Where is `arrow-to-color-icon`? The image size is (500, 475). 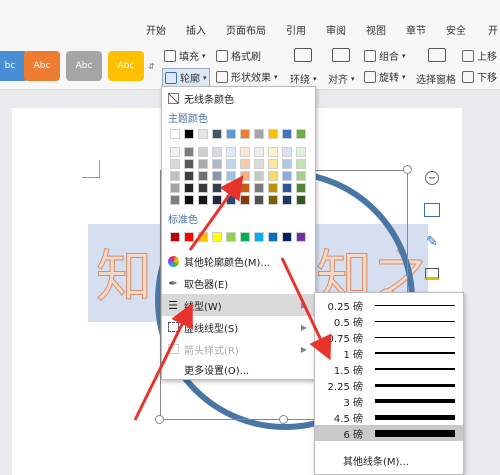 arrow-to-color-icon is located at coordinates (216, 213).